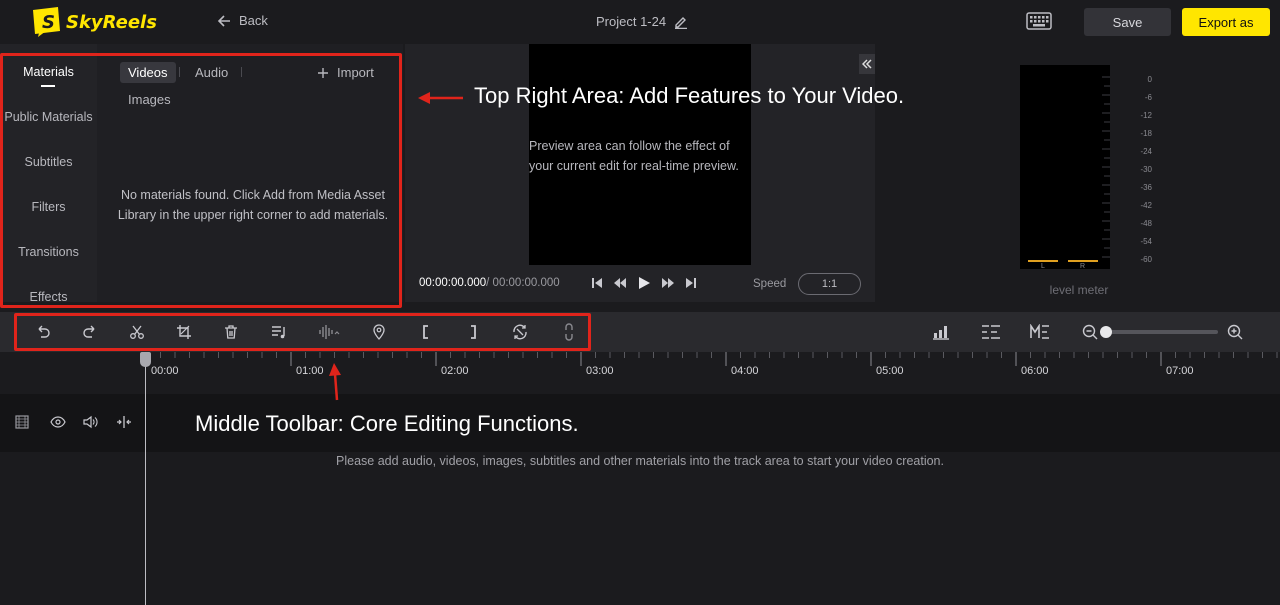 The height and width of the screenshot is (605, 1280). What do you see at coordinates (1146, 205) in the screenshot?
I see `meter-scale-label: -42` at bounding box center [1146, 205].